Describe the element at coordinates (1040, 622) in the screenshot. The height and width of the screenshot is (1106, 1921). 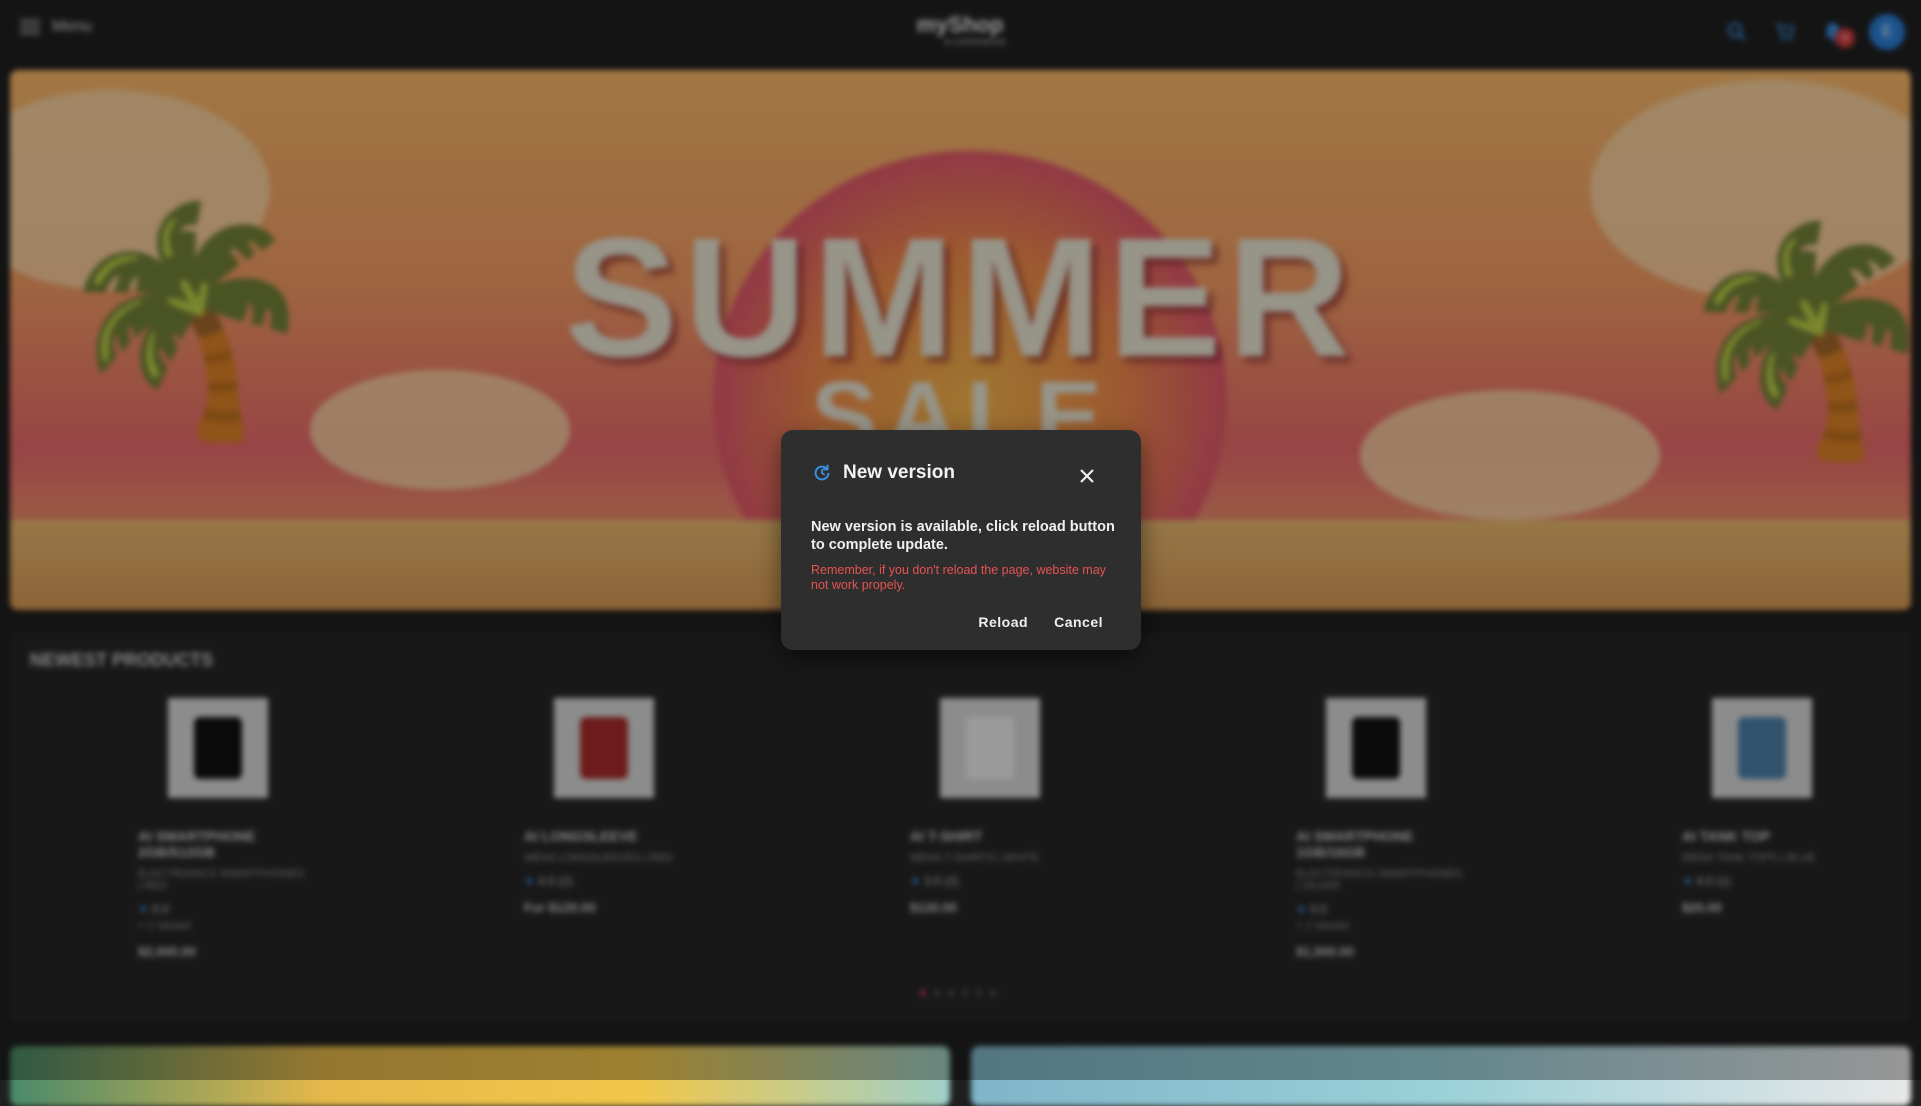
I see `dialog-actions: Reload Cancel` at that location.